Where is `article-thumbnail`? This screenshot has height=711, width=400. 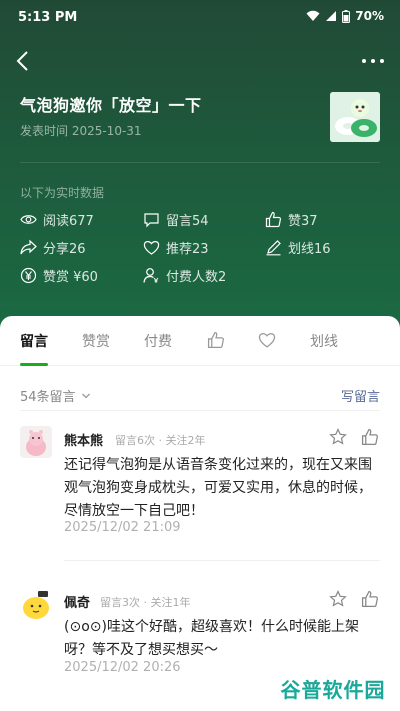
article-thumbnail is located at coordinates (355, 117).